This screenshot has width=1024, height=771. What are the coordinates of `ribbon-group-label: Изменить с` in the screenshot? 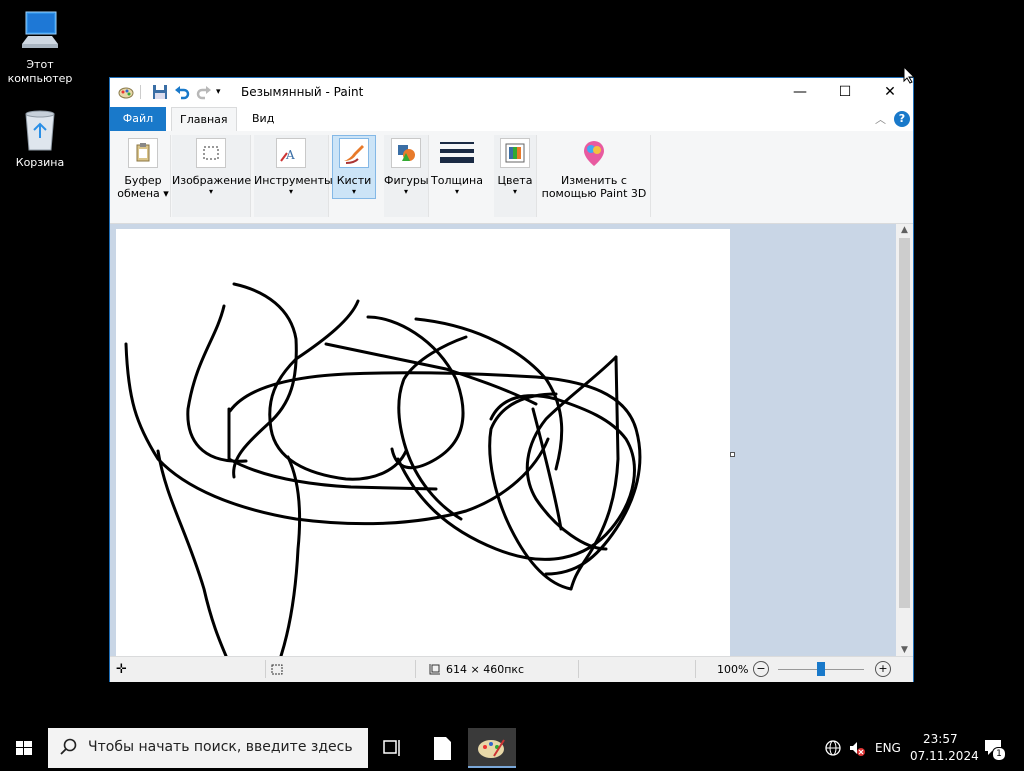 It's located at (594, 180).